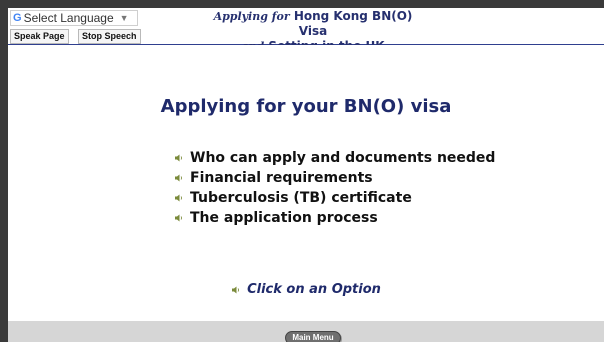  I want to click on option-label: Tuberculosis (TB) certificate, so click(301, 198).